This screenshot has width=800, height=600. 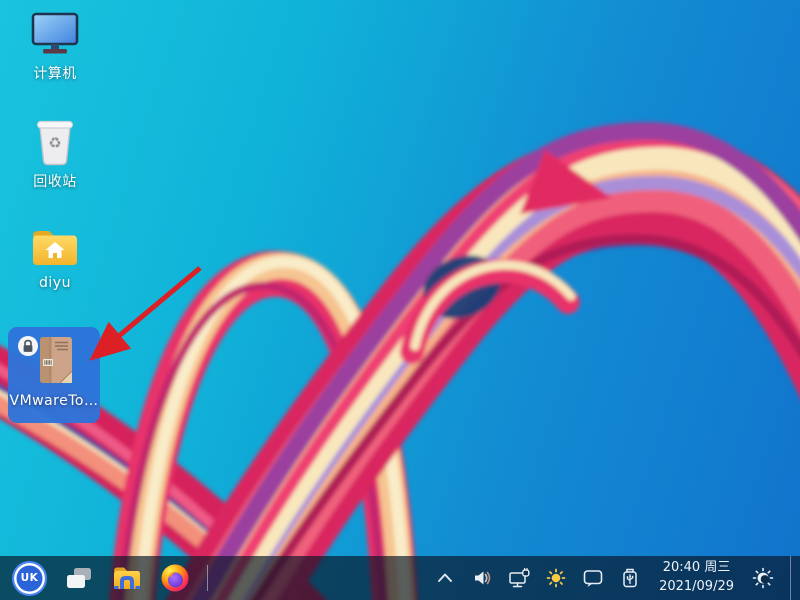 I want to click on show-desktop-button, so click(x=795, y=578).